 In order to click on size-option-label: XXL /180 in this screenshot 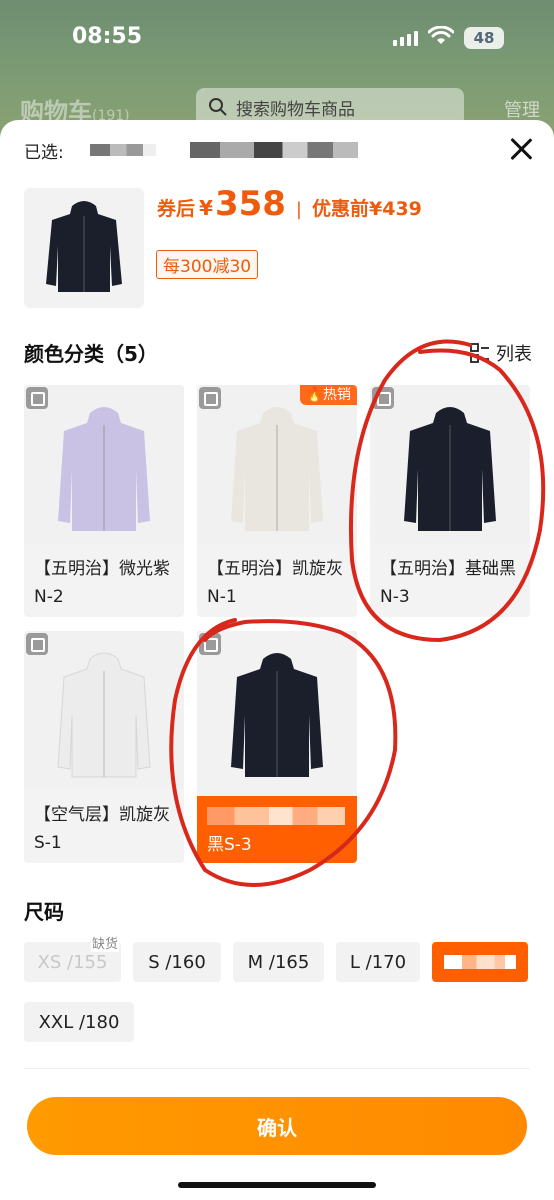, I will do `click(79, 1022)`.